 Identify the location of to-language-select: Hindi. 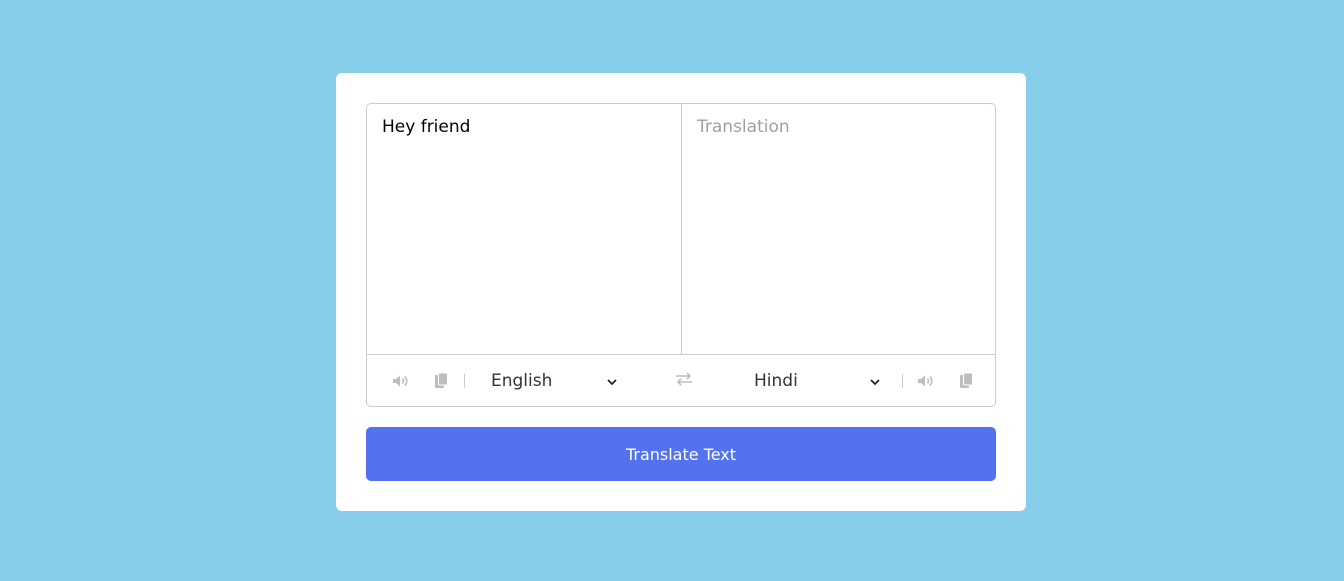
(815, 381).